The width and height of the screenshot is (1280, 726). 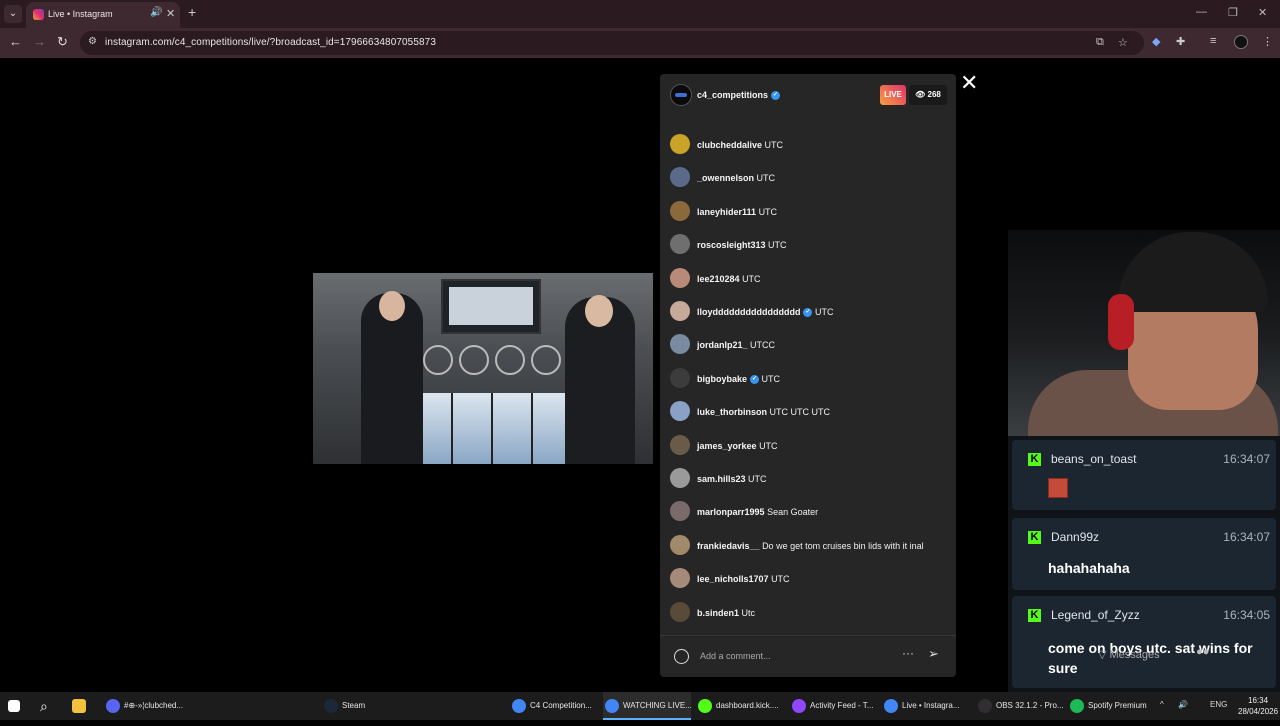 I want to click on minimize-button: —, so click(x=1201, y=12).